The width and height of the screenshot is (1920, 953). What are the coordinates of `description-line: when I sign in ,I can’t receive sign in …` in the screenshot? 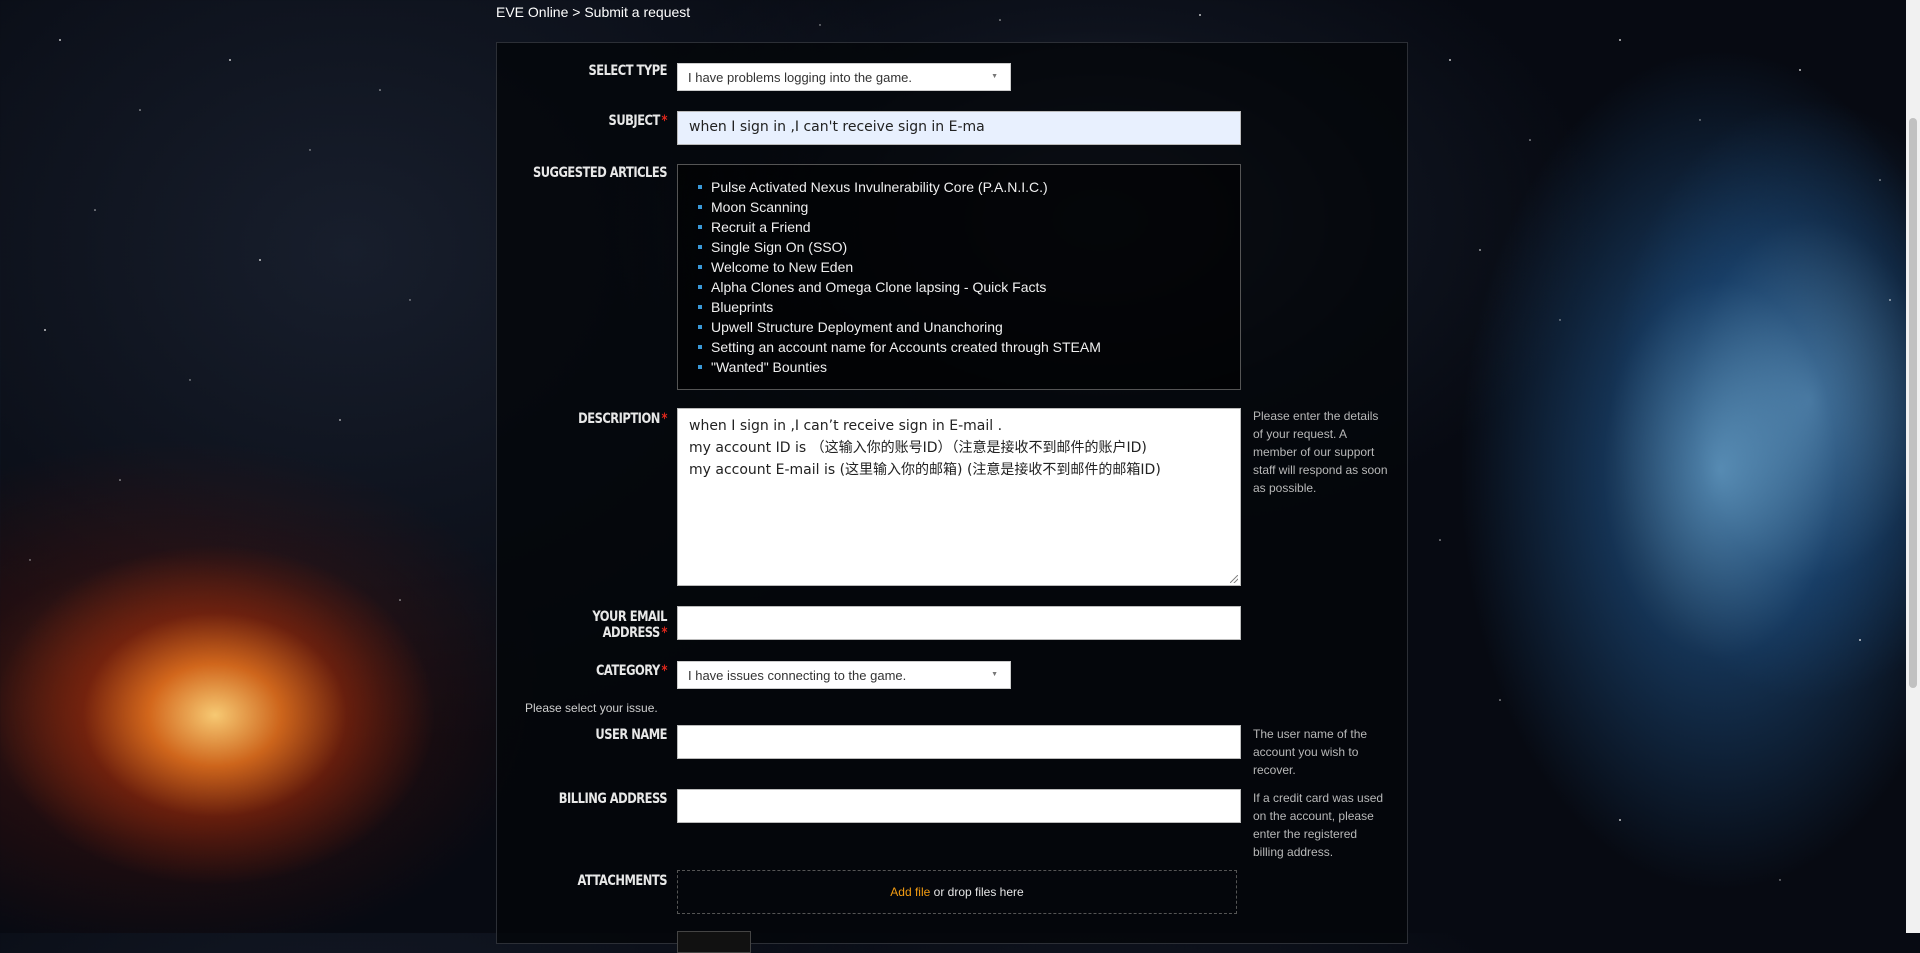 It's located at (846, 426).